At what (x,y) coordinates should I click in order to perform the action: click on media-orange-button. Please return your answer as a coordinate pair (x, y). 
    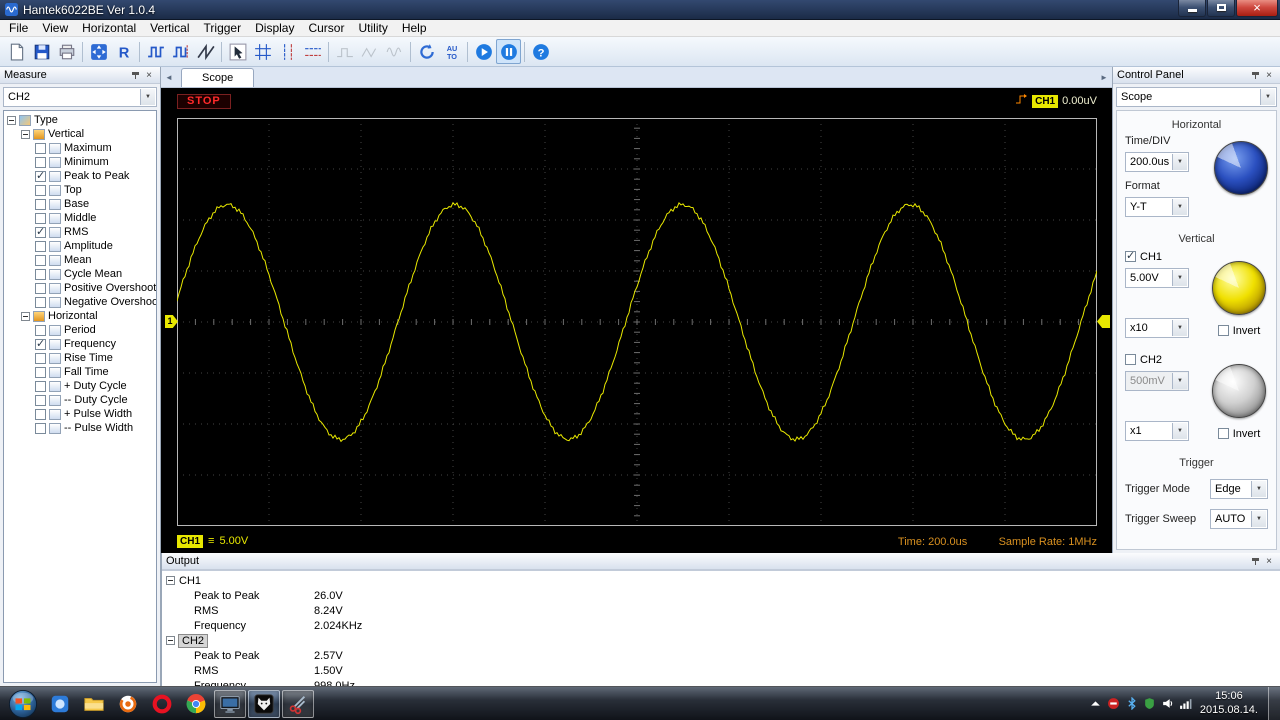
    Looking at the image, I should click on (128, 704).